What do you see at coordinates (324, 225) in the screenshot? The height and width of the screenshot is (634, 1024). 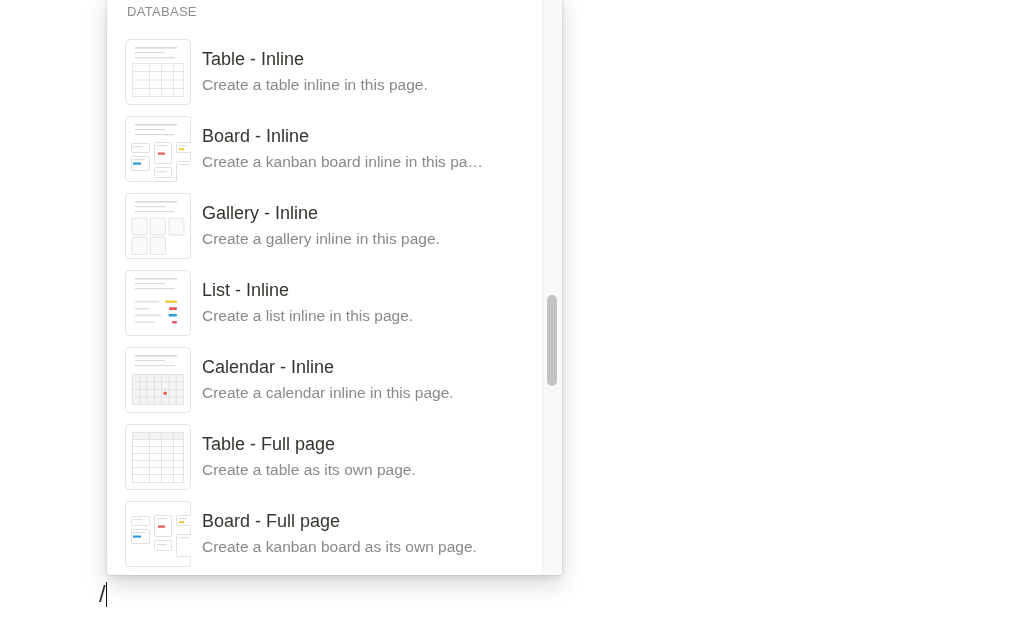 I see `menu-item: Gallery - Inline Create a gallery inline in this page.` at bounding box center [324, 225].